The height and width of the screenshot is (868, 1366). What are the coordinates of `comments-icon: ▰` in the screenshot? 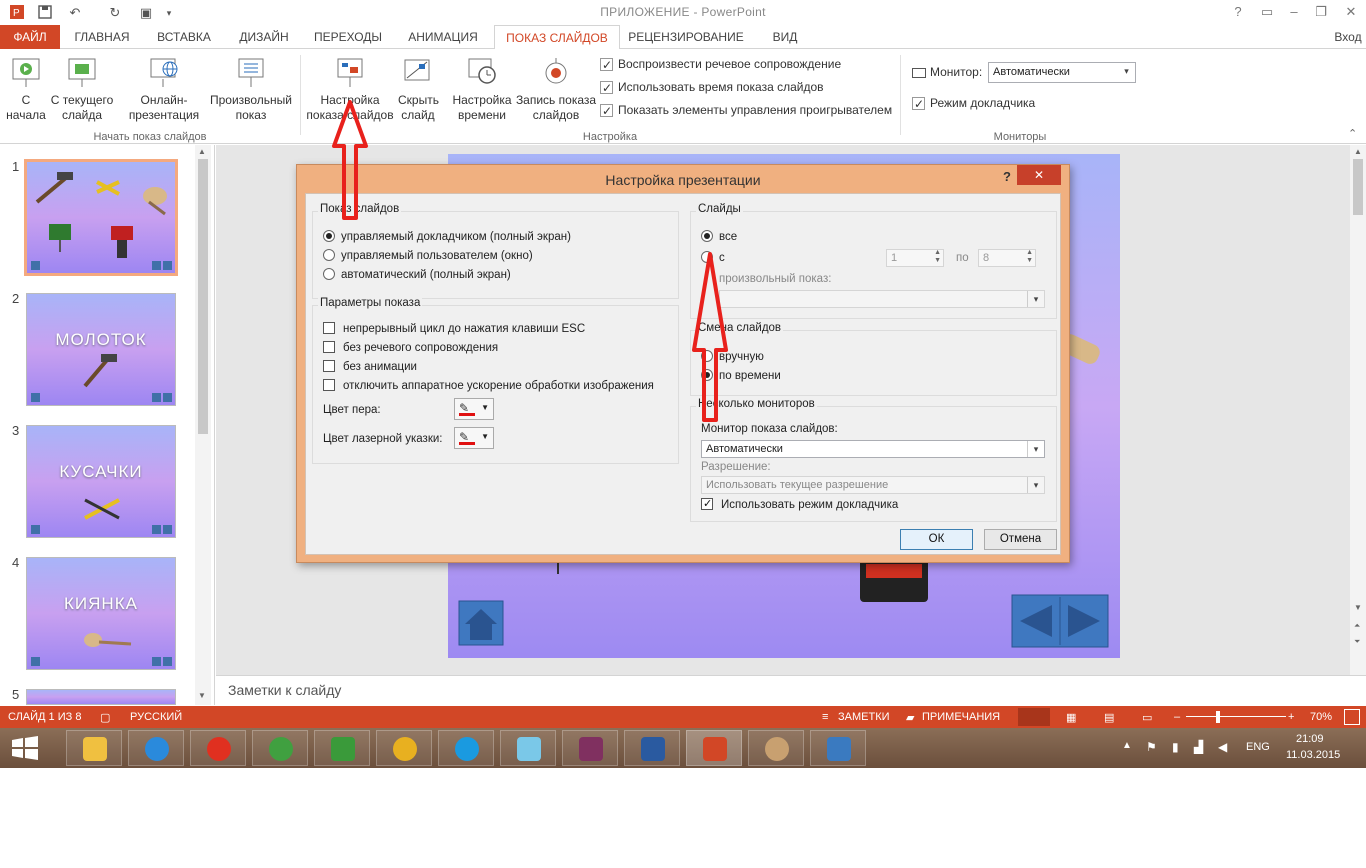 It's located at (910, 717).